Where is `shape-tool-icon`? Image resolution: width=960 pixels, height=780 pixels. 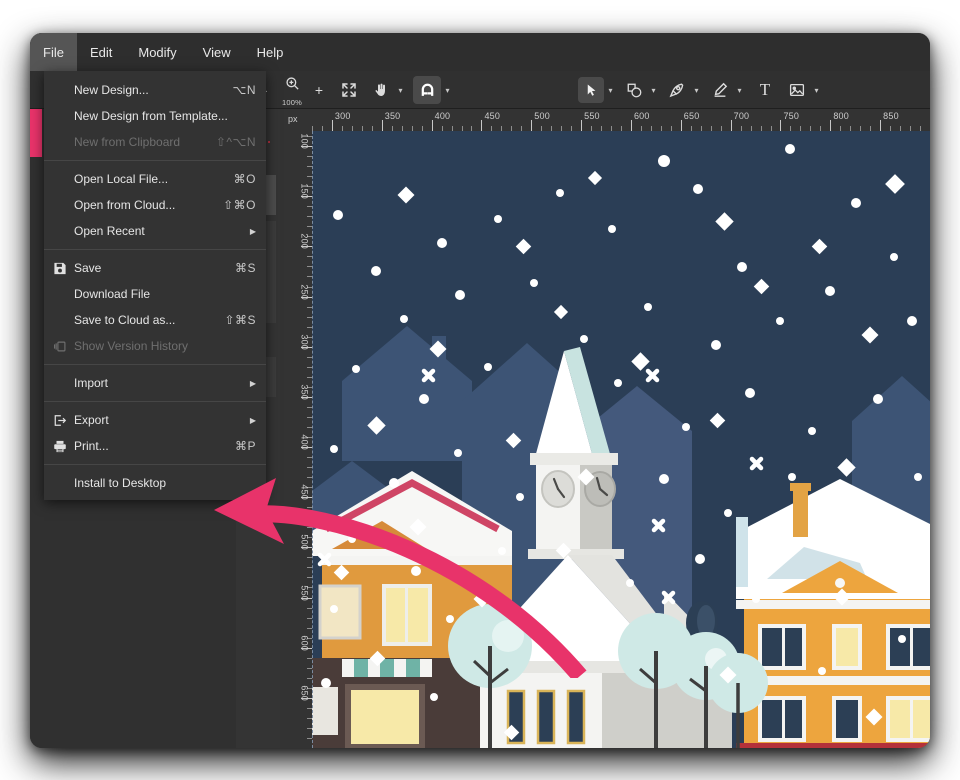
shape-tool-icon is located at coordinates (634, 90).